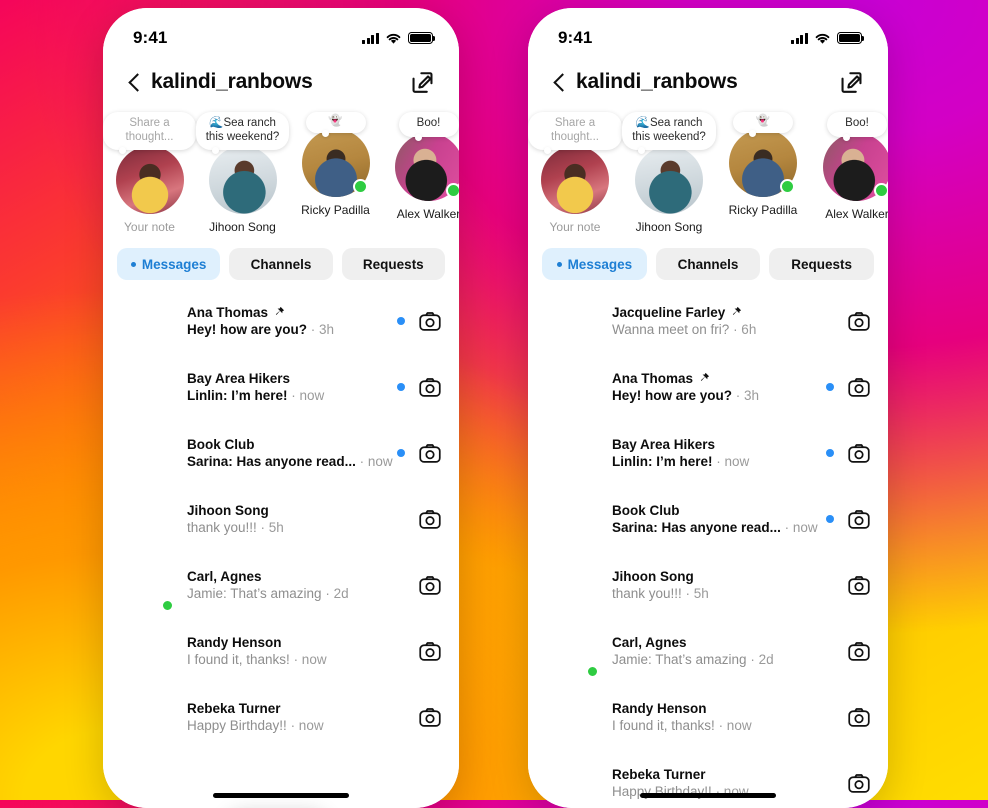 The height and width of the screenshot is (808, 988). I want to click on unread-indicator, so click(401, 387).